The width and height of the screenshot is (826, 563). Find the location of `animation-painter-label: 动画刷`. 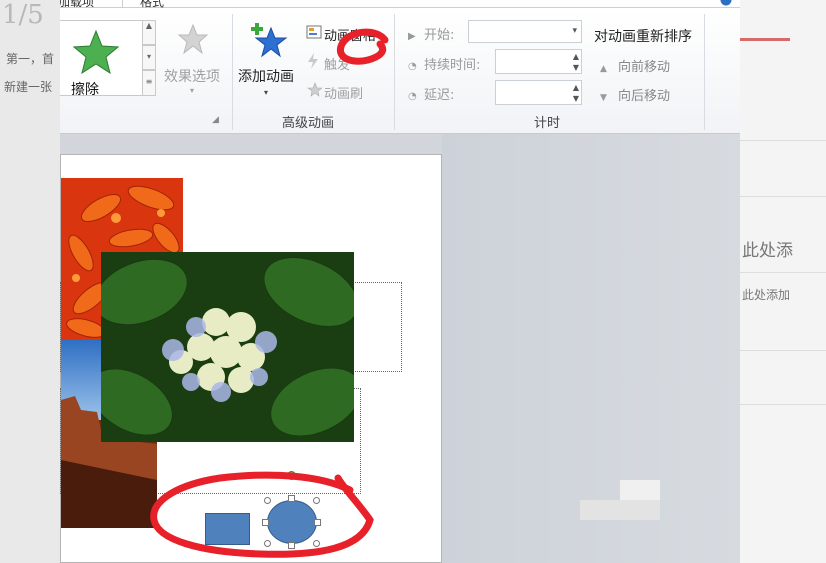

animation-painter-label: 动画刷 is located at coordinates (344, 94).